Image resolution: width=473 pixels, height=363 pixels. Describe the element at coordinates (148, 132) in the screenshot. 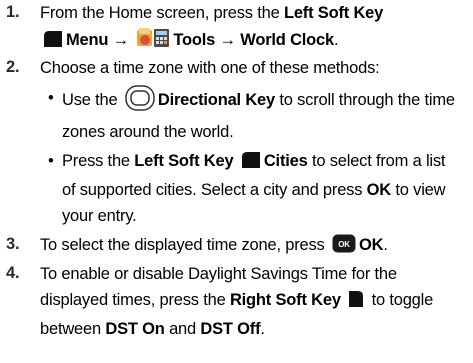

I see `bullet-text-line: zones around the world.` at that location.